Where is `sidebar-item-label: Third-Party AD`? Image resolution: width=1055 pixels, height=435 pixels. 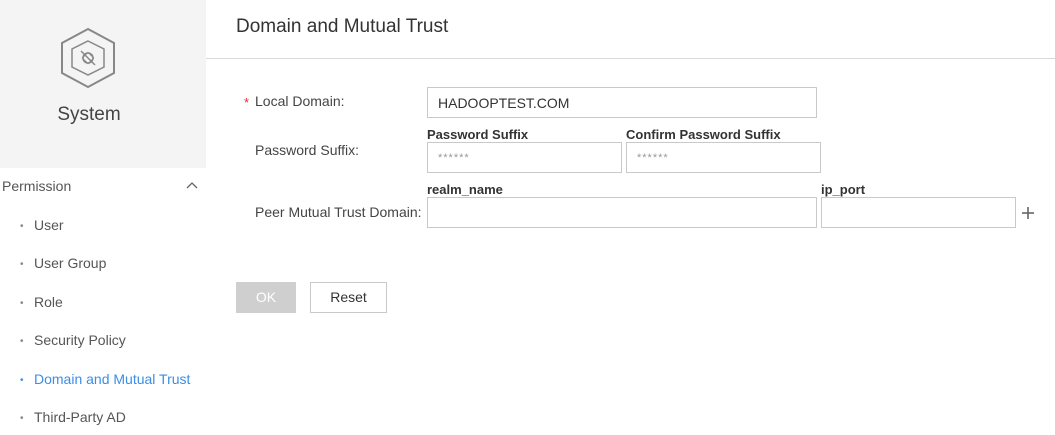
sidebar-item-label: Third-Party AD is located at coordinates (80, 417).